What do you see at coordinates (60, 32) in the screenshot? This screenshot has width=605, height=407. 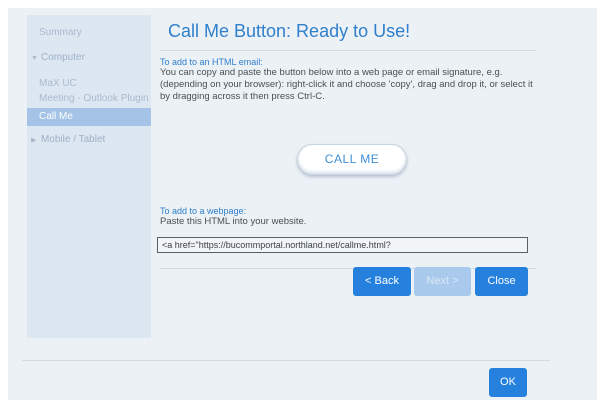 I see `sidebar-item-label: Summary` at bounding box center [60, 32].